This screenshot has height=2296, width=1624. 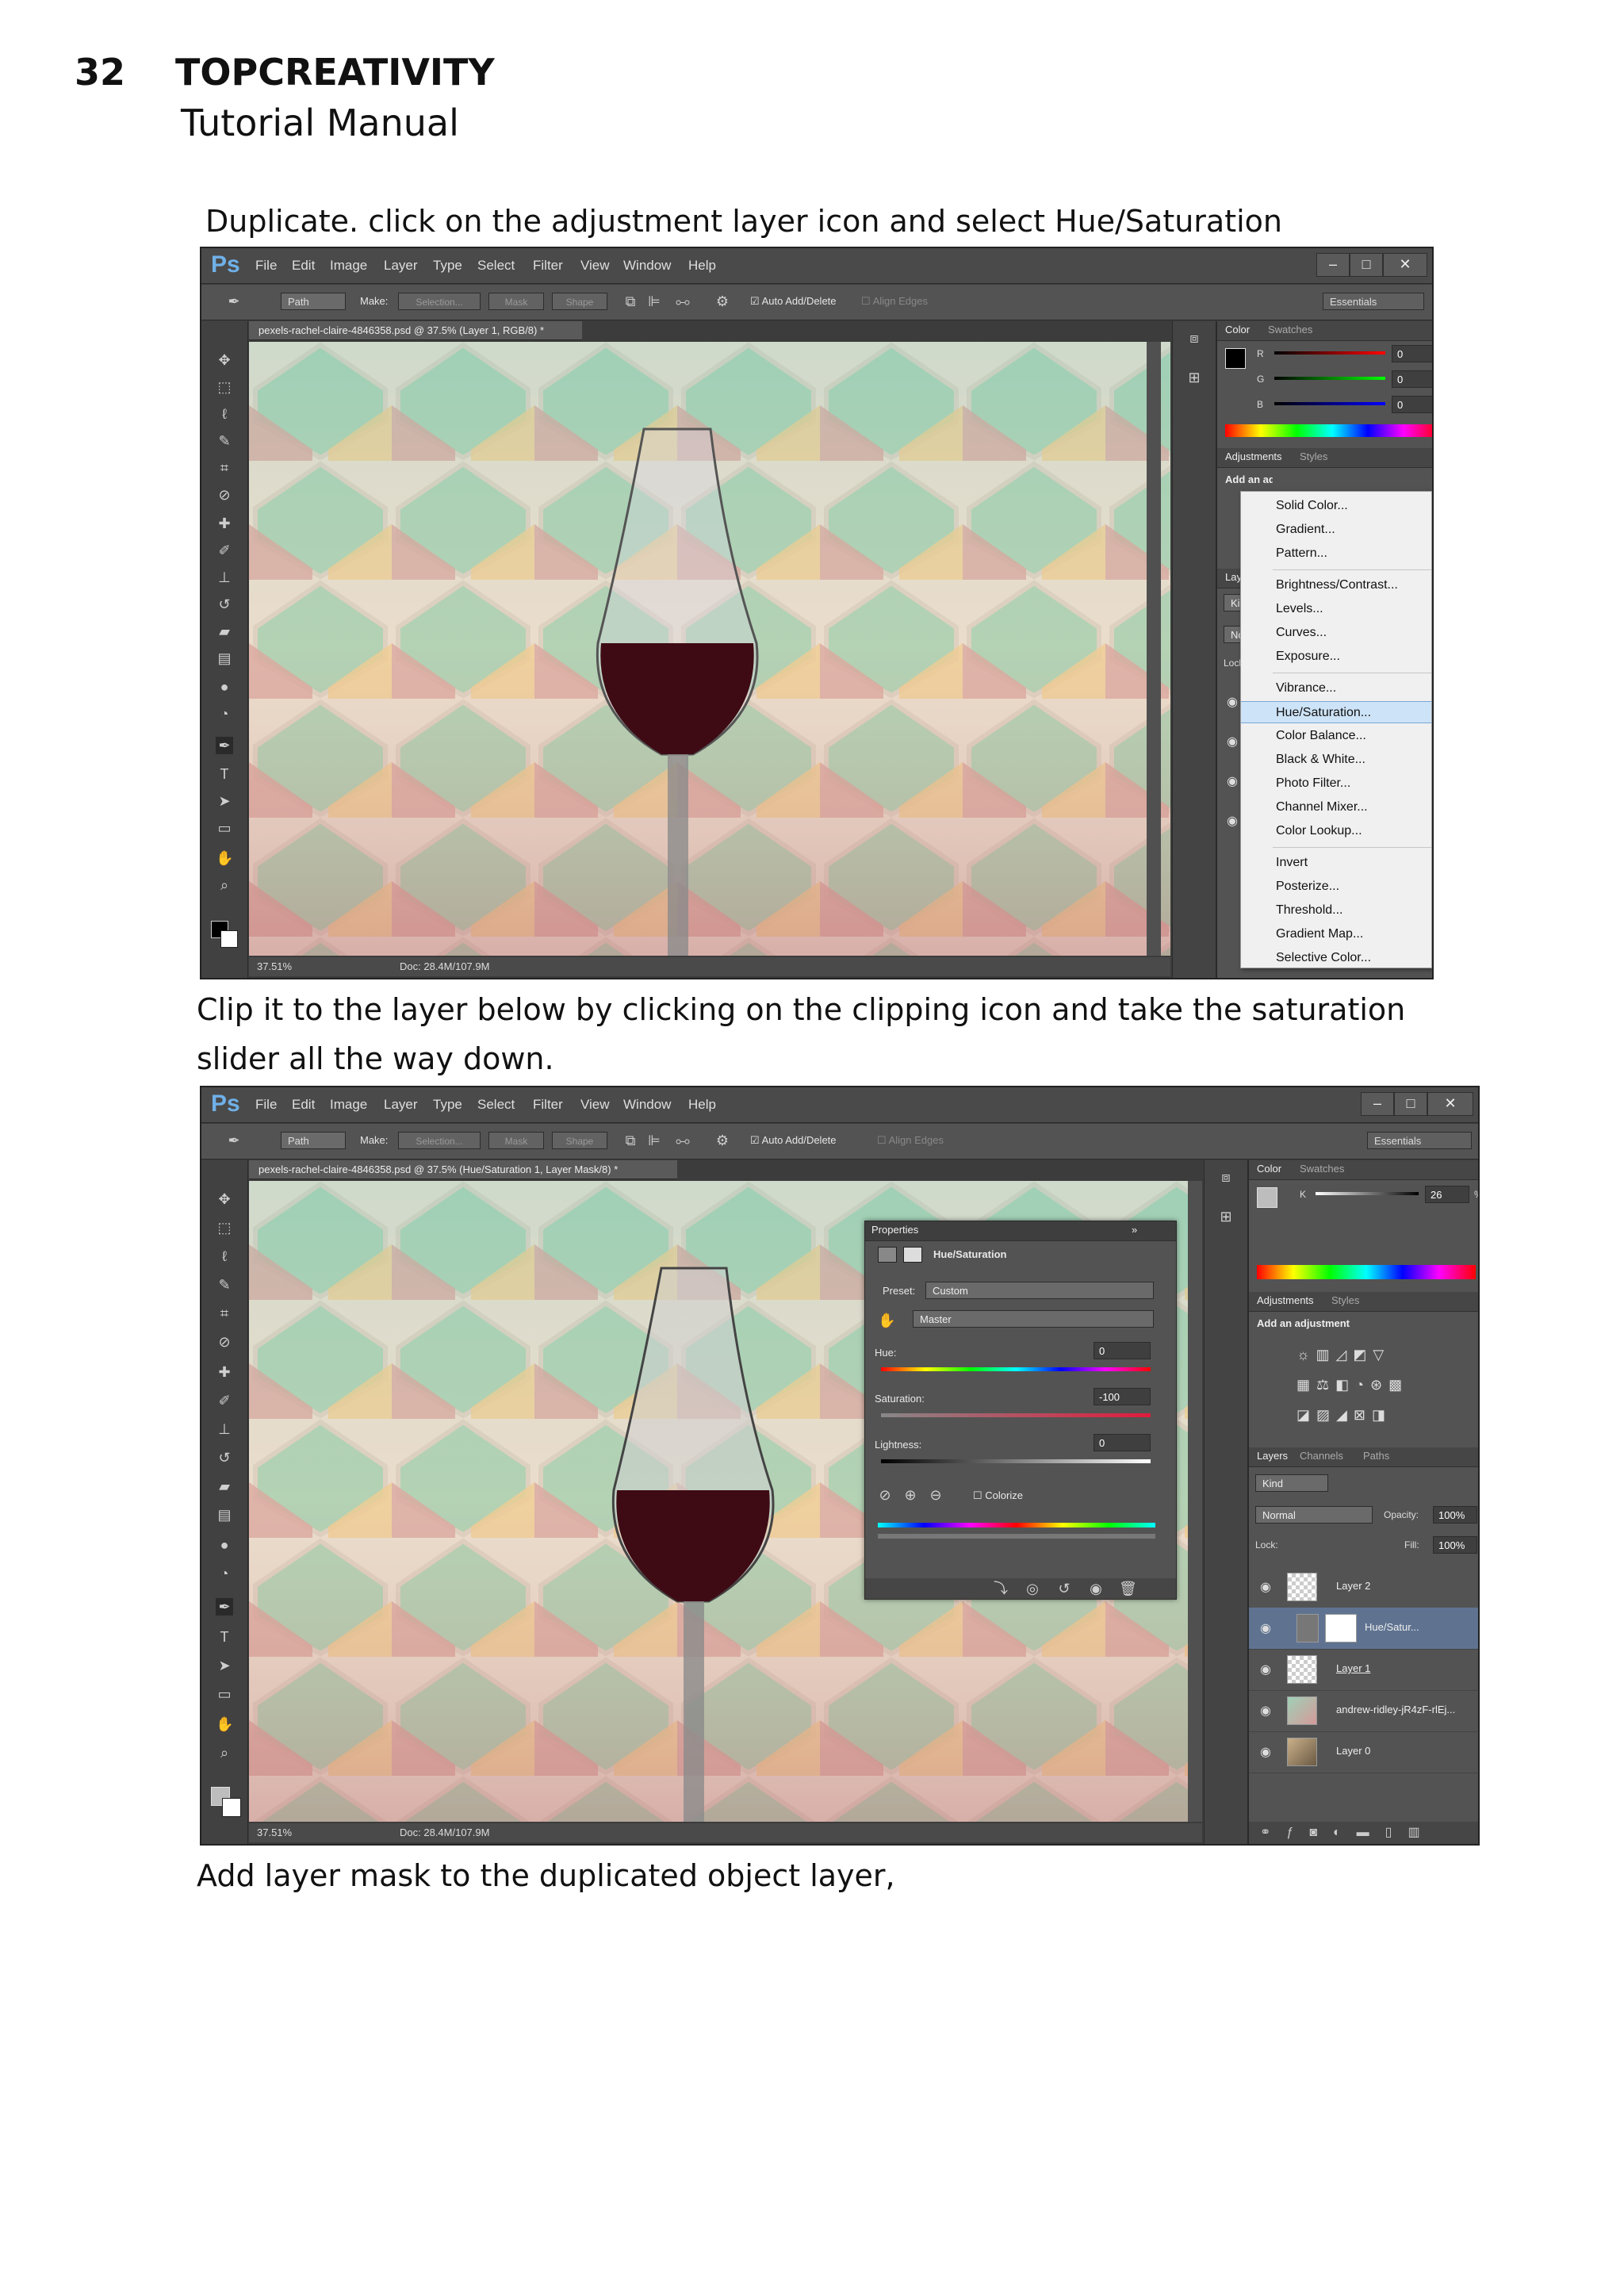 I want to click on saturation-value: -100, so click(x=1122, y=1396).